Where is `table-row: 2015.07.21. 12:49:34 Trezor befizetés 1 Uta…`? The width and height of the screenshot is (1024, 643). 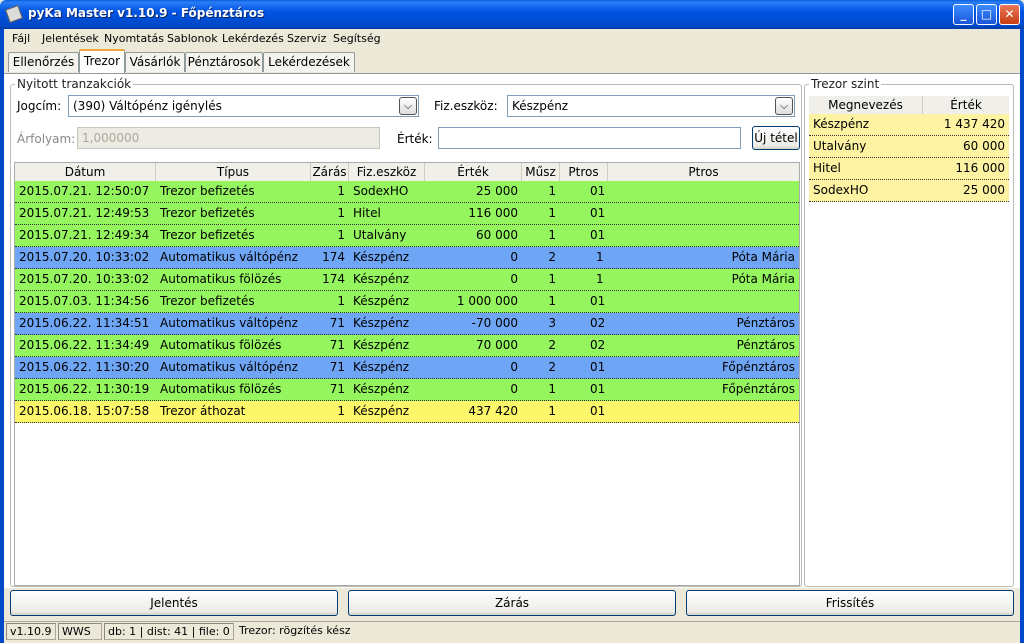 table-row: 2015.07.21. 12:49:34 Trezor befizetés 1 Uta… is located at coordinates (407, 236).